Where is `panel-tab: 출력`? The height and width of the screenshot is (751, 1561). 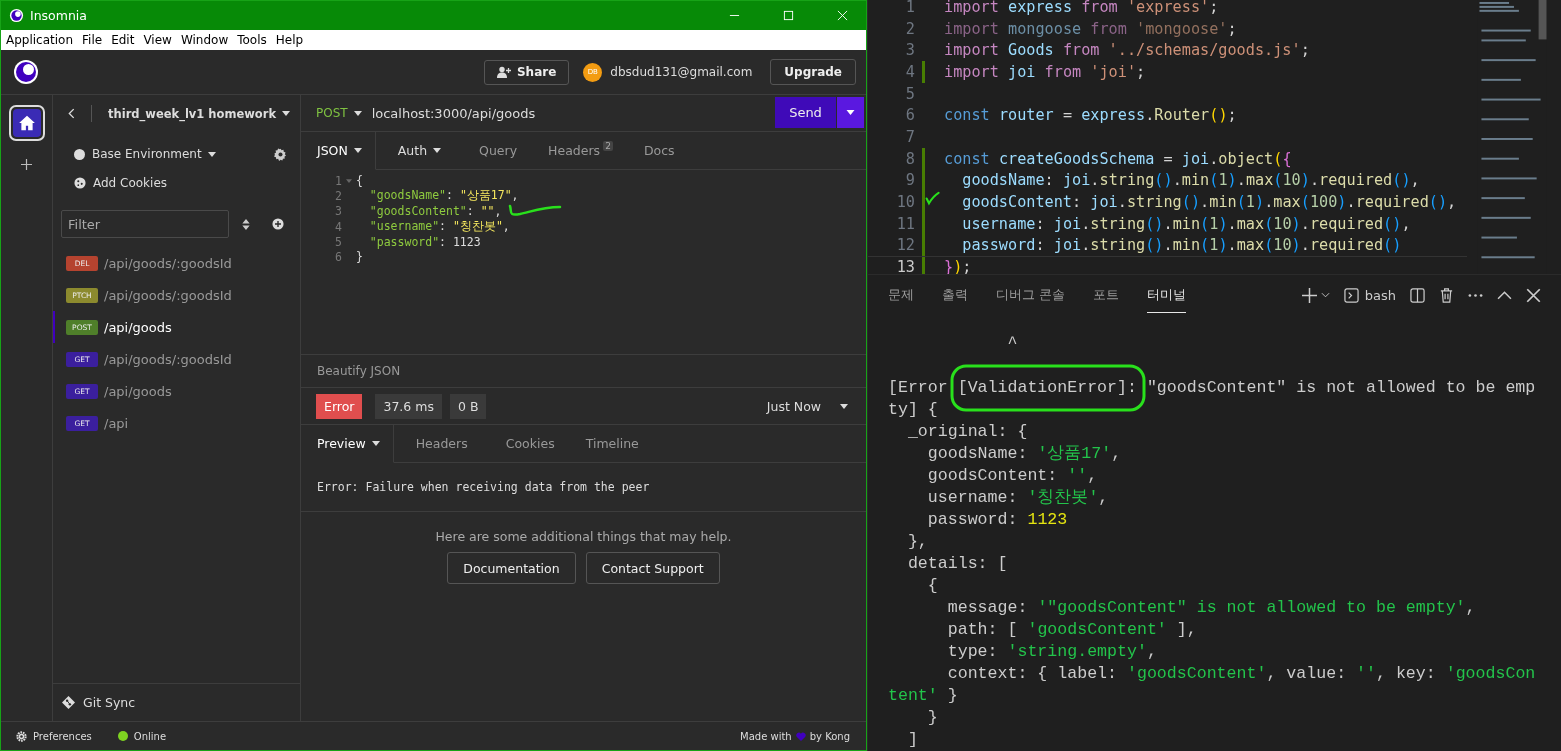 panel-tab: 출력 is located at coordinates (955, 295).